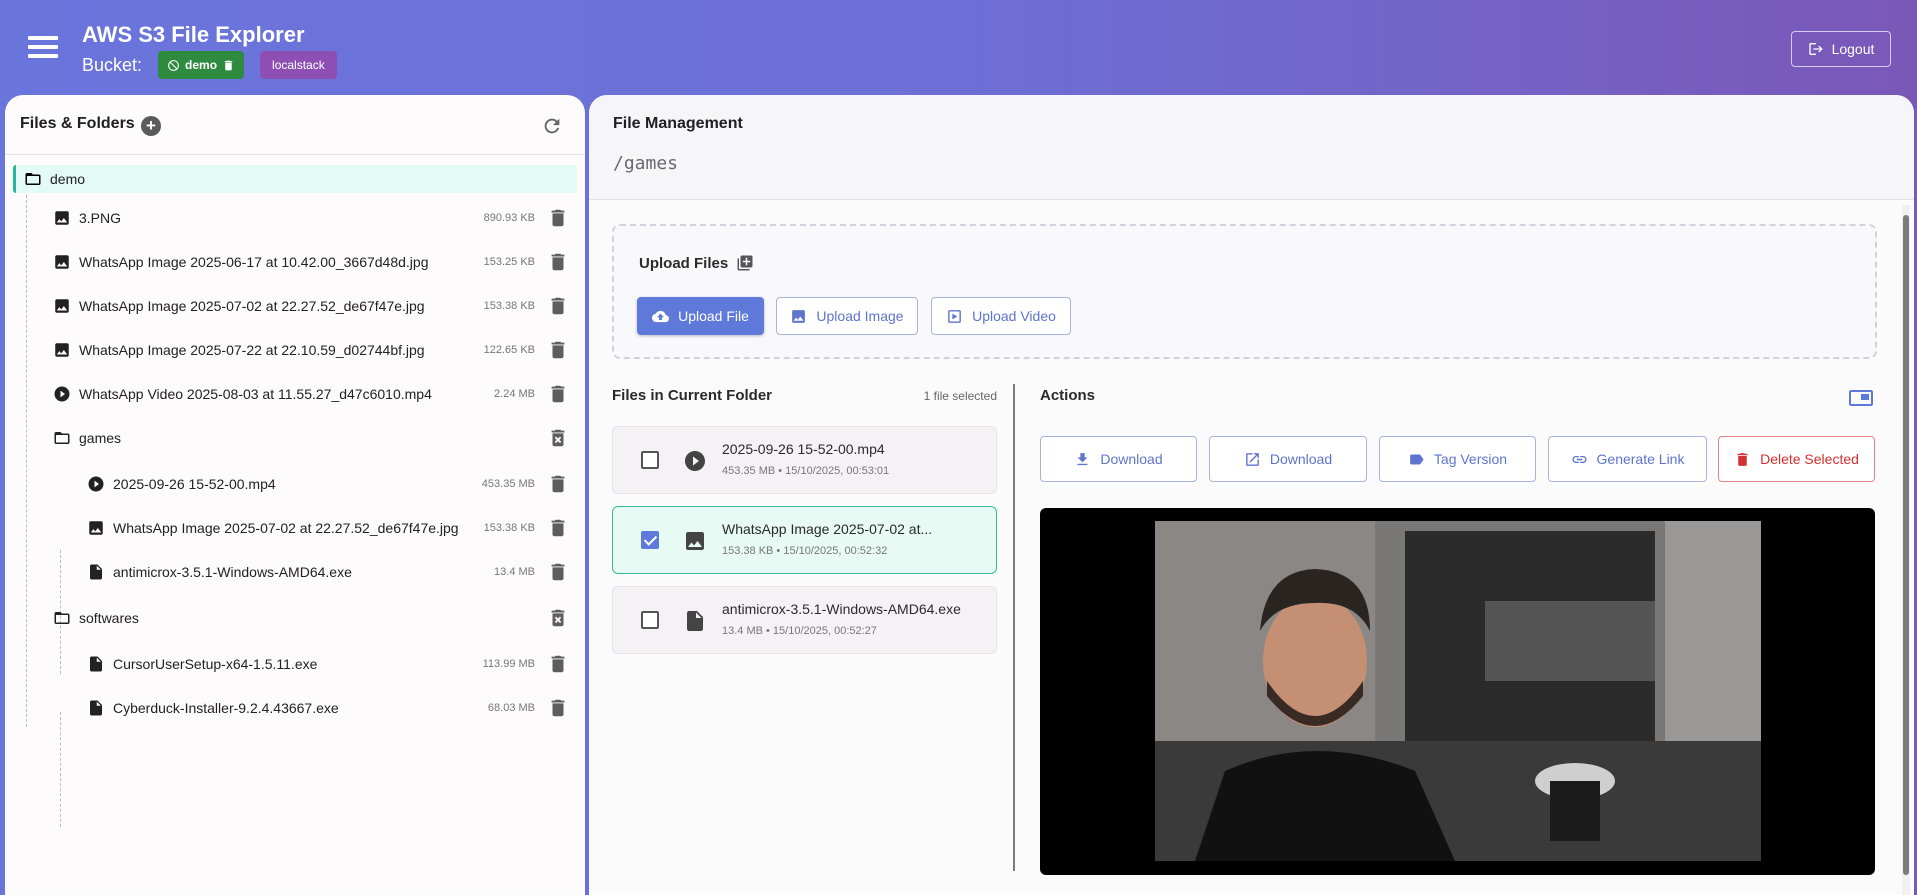 The width and height of the screenshot is (1917, 895). Describe the element at coordinates (1131, 459) in the screenshot. I see `download-label: Download` at that location.